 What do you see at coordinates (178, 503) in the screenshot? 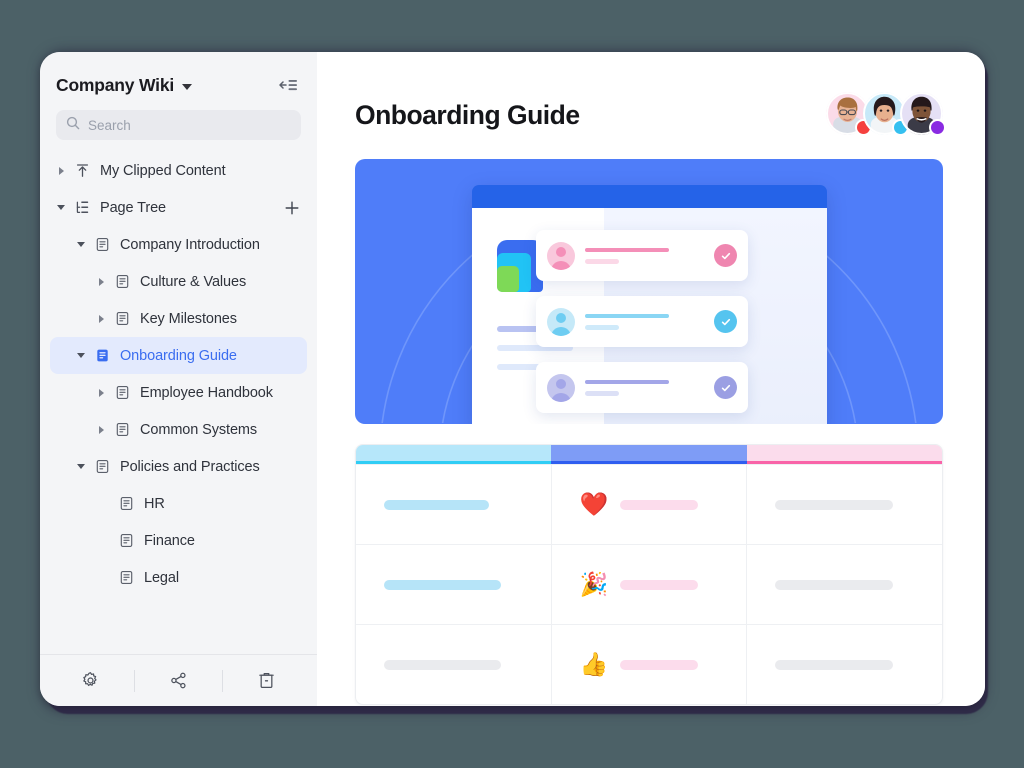
I see `sidebar-item-hr: HR` at bounding box center [178, 503].